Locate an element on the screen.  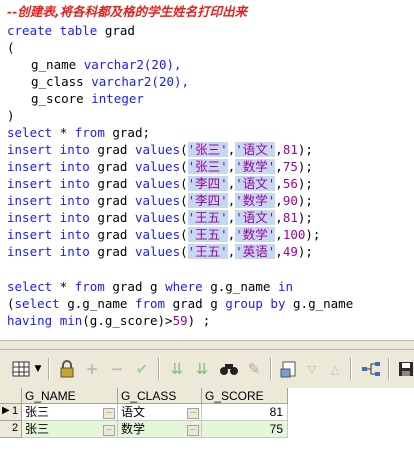
table-name: grad is located at coordinates (119, 30).